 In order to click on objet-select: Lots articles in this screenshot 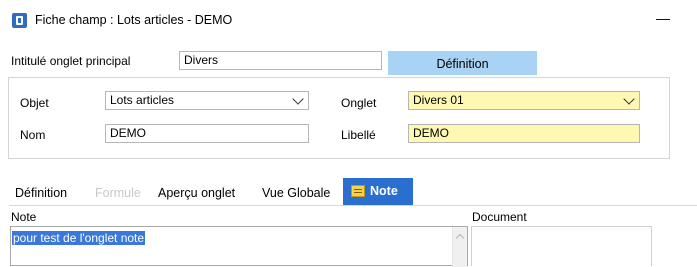, I will do `click(207, 100)`.